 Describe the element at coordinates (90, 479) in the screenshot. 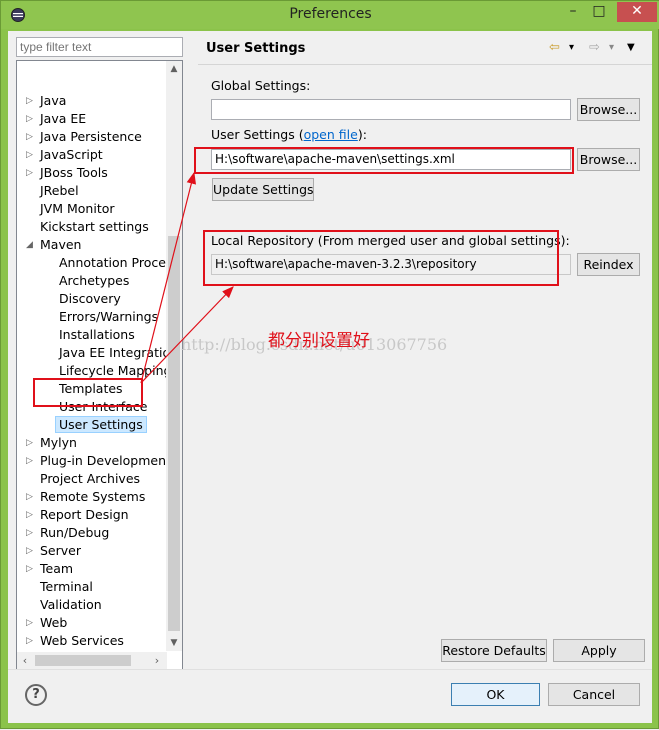

I see `tree-item: Project Archives` at that location.